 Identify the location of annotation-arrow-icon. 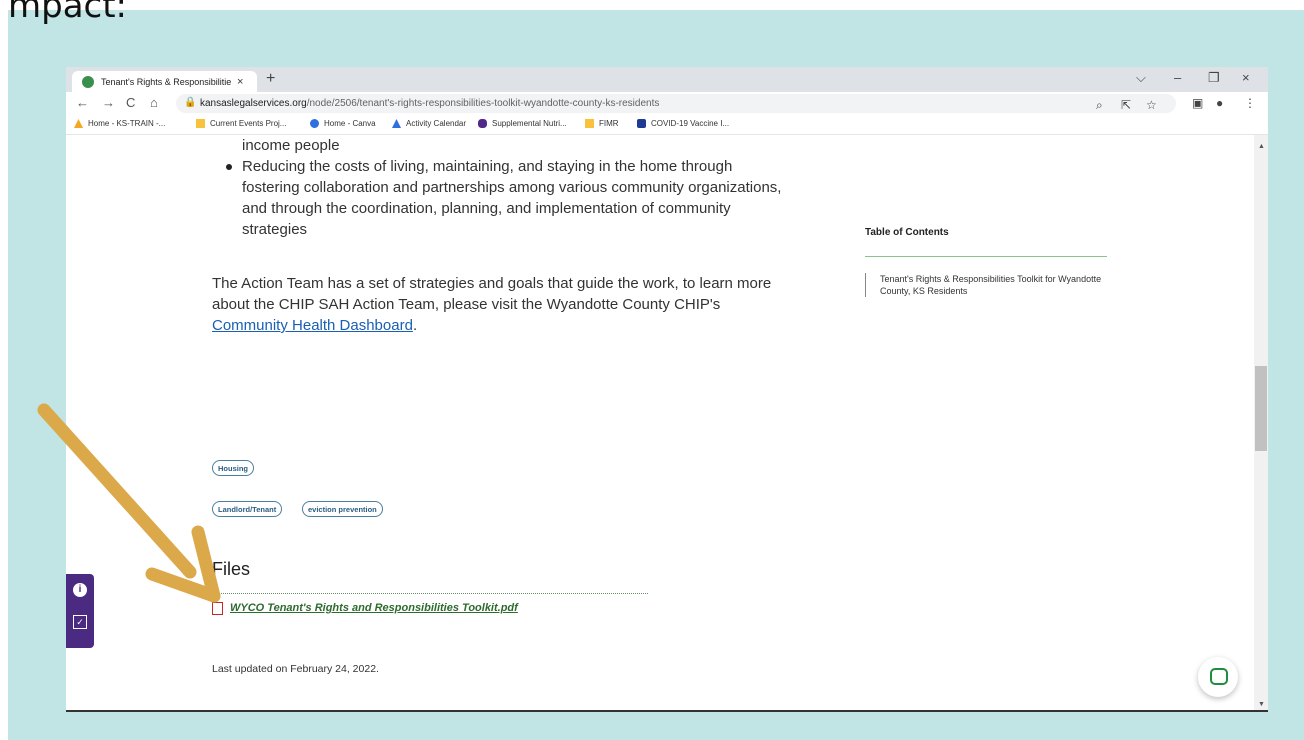
(129, 503).